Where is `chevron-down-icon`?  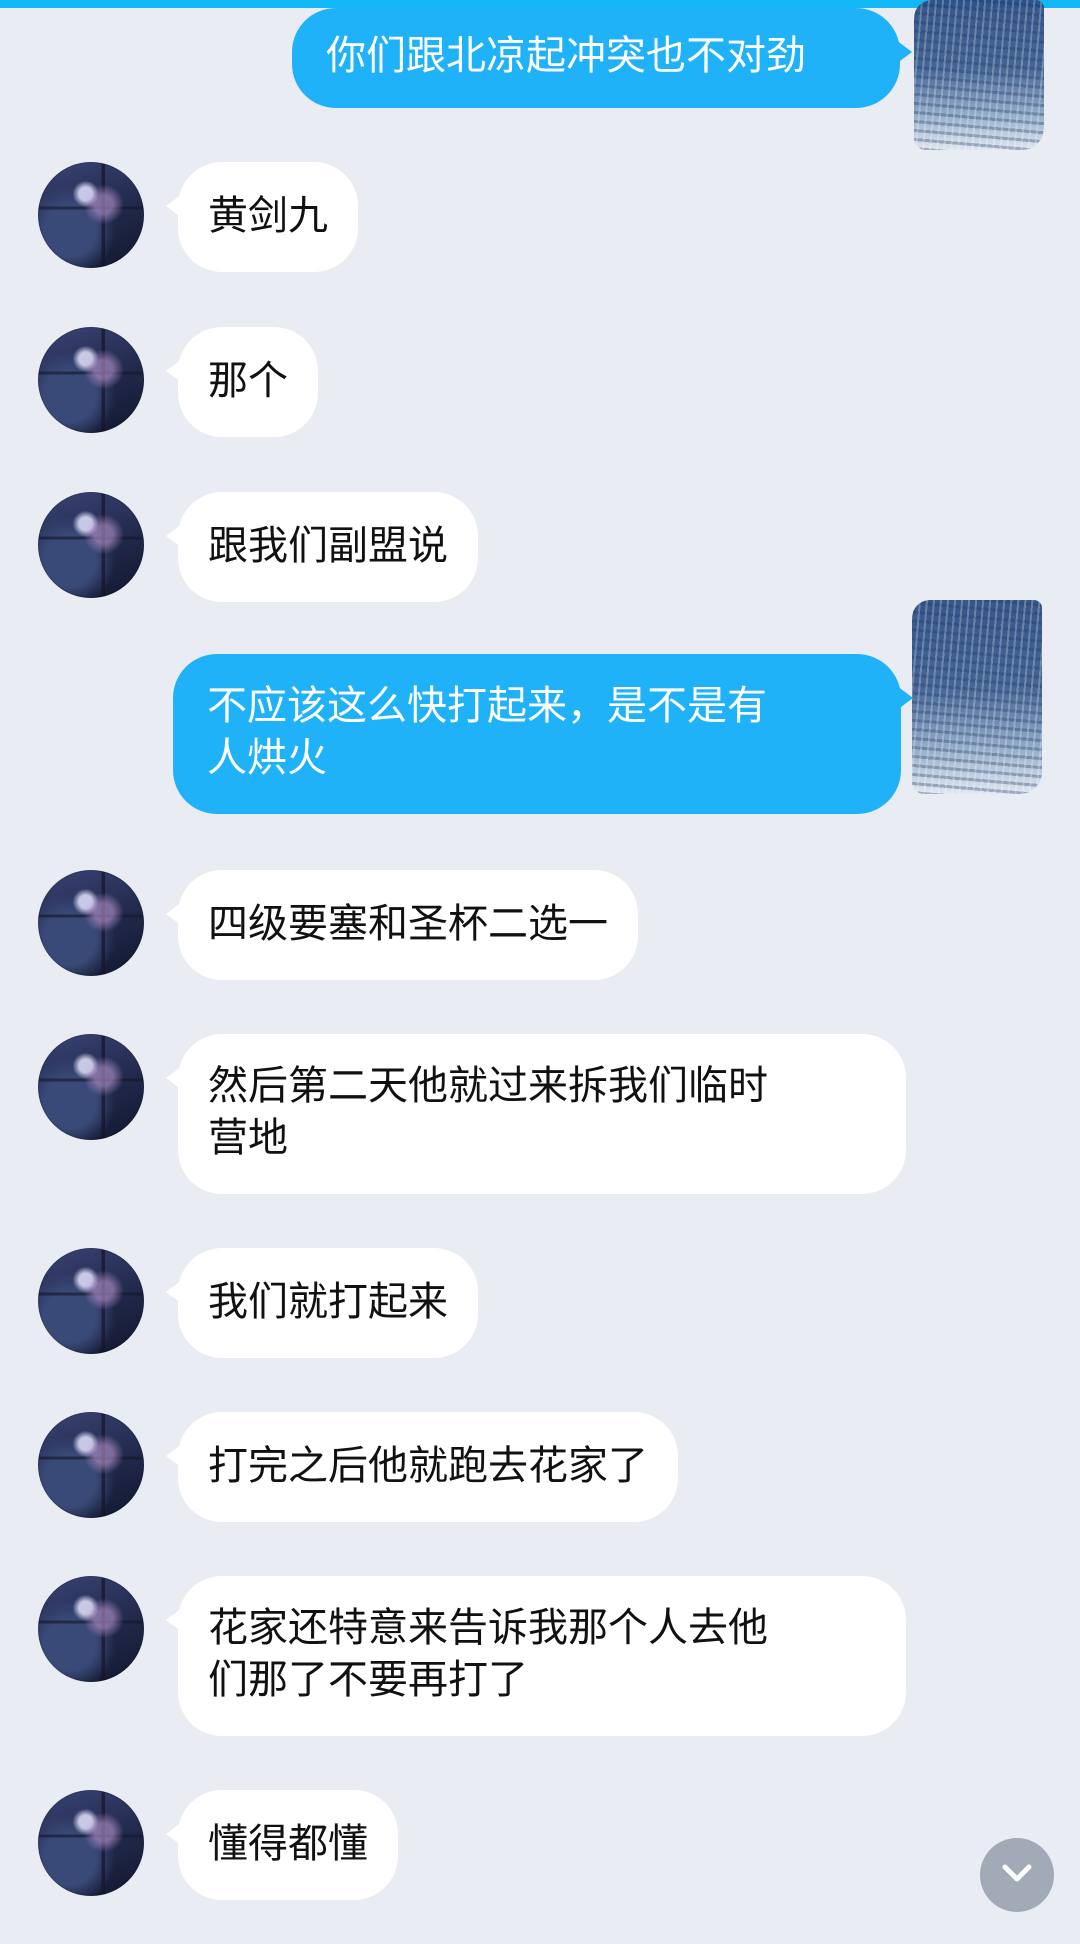
chevron-down-icon is located at coordinates (1017, 1875).